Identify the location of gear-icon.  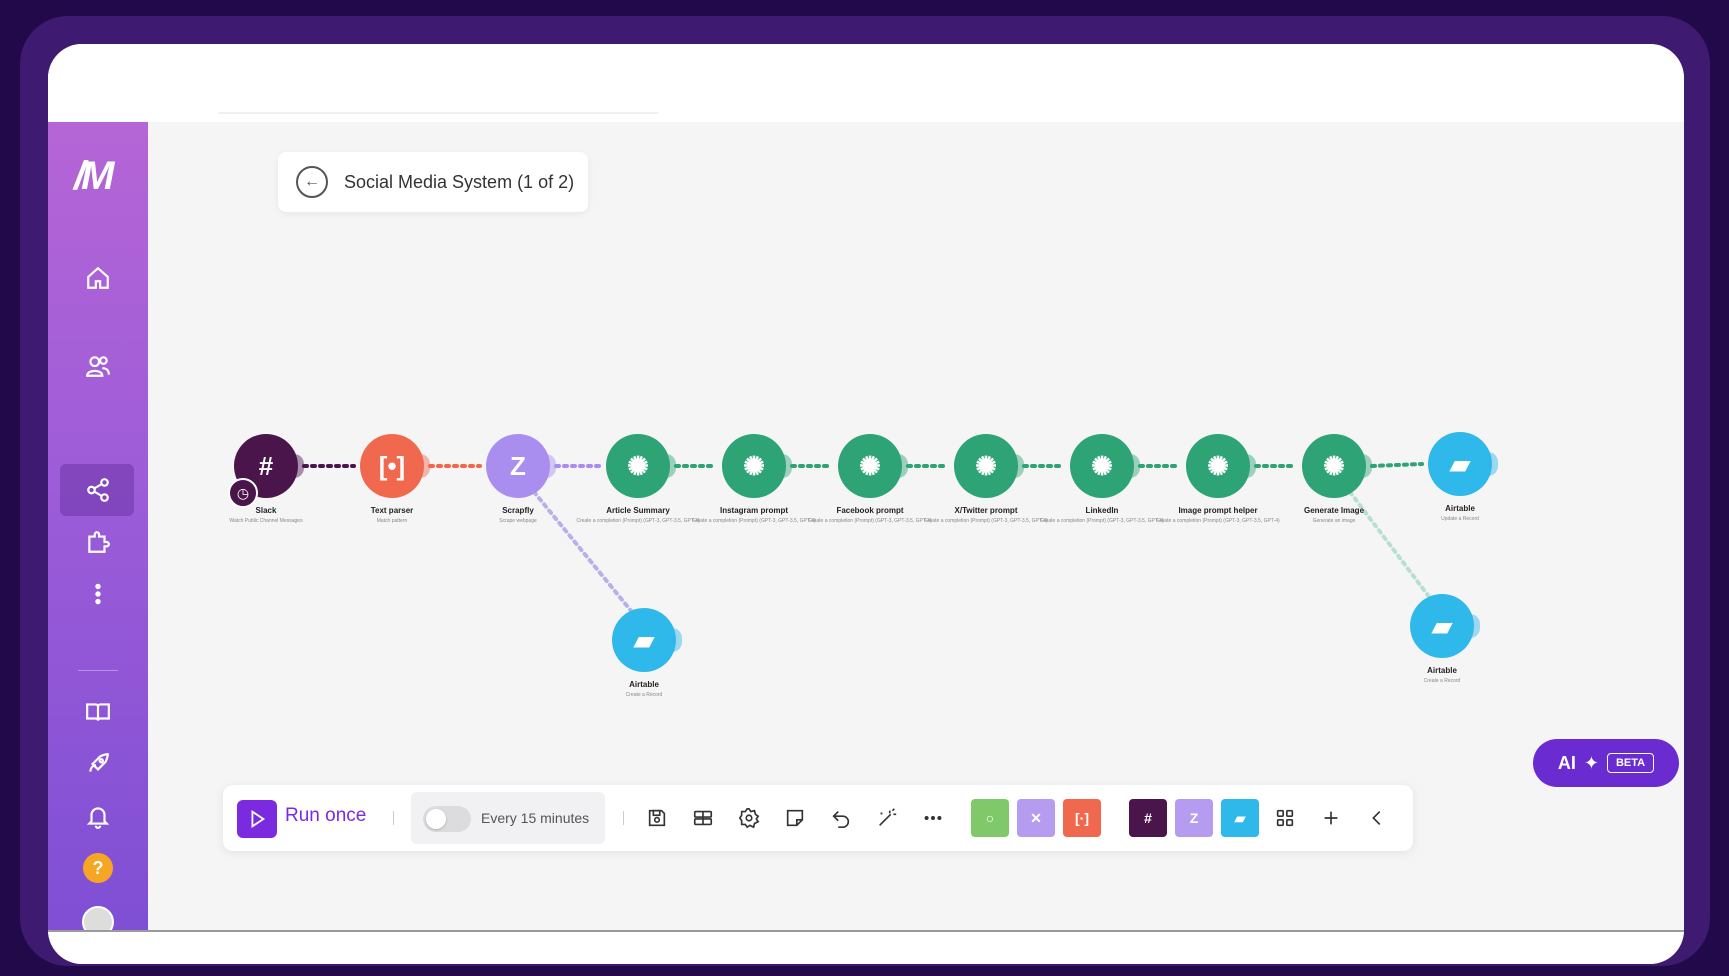
(749, 818).